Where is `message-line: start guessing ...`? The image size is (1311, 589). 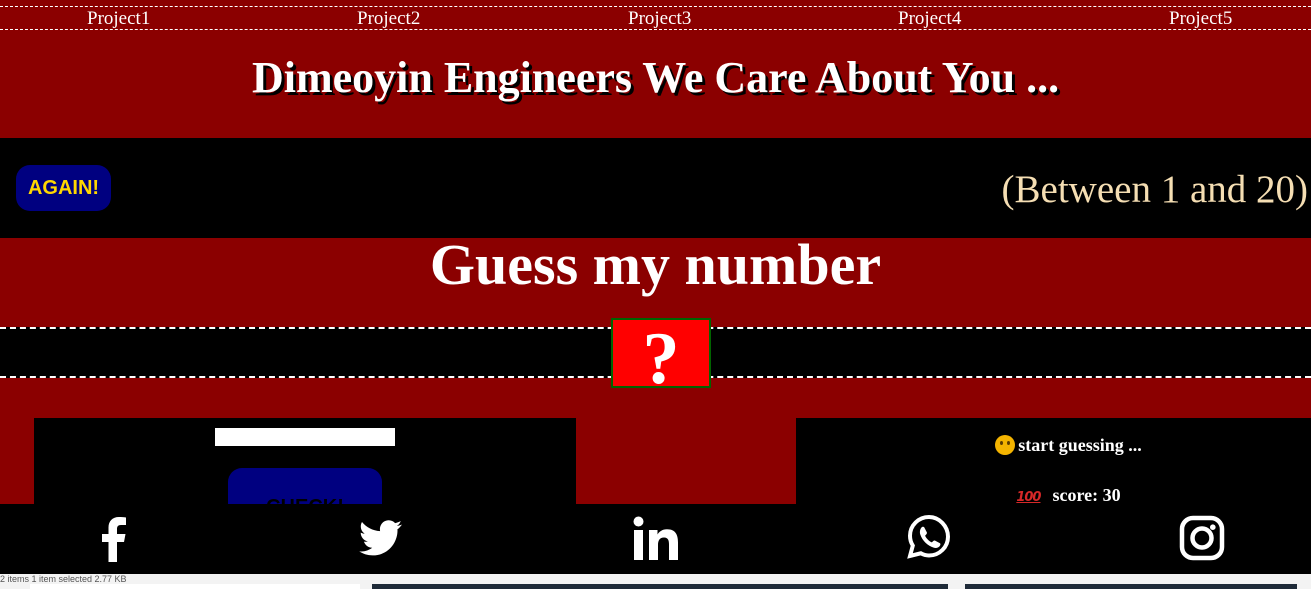
message-line: start guessing ... is located at coordinates (1053, 445).